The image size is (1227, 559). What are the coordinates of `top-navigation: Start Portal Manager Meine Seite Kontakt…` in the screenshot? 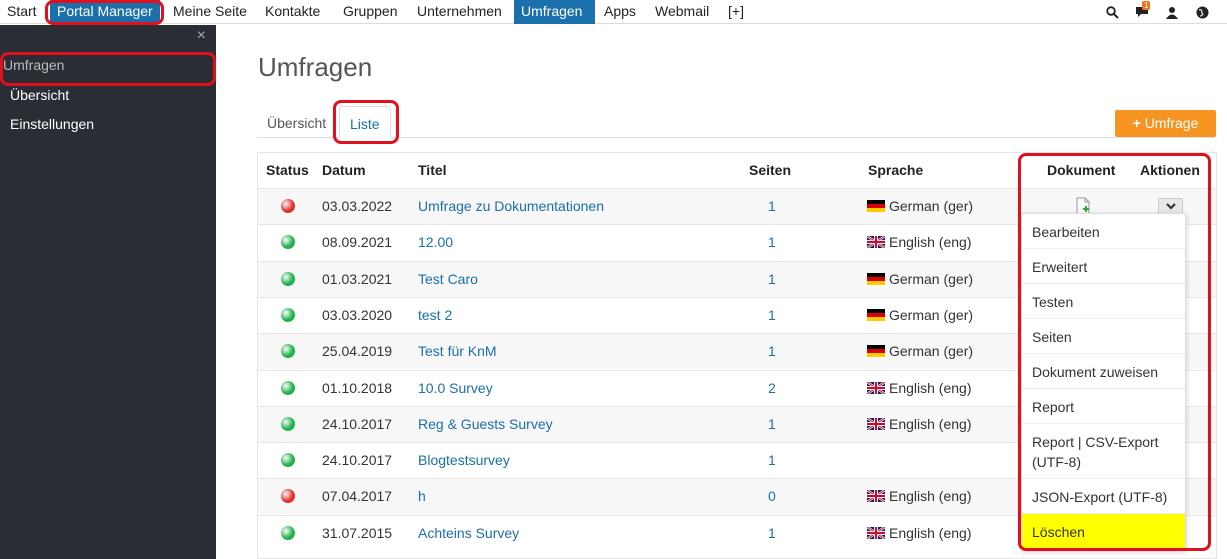 It's located at (613, 12).